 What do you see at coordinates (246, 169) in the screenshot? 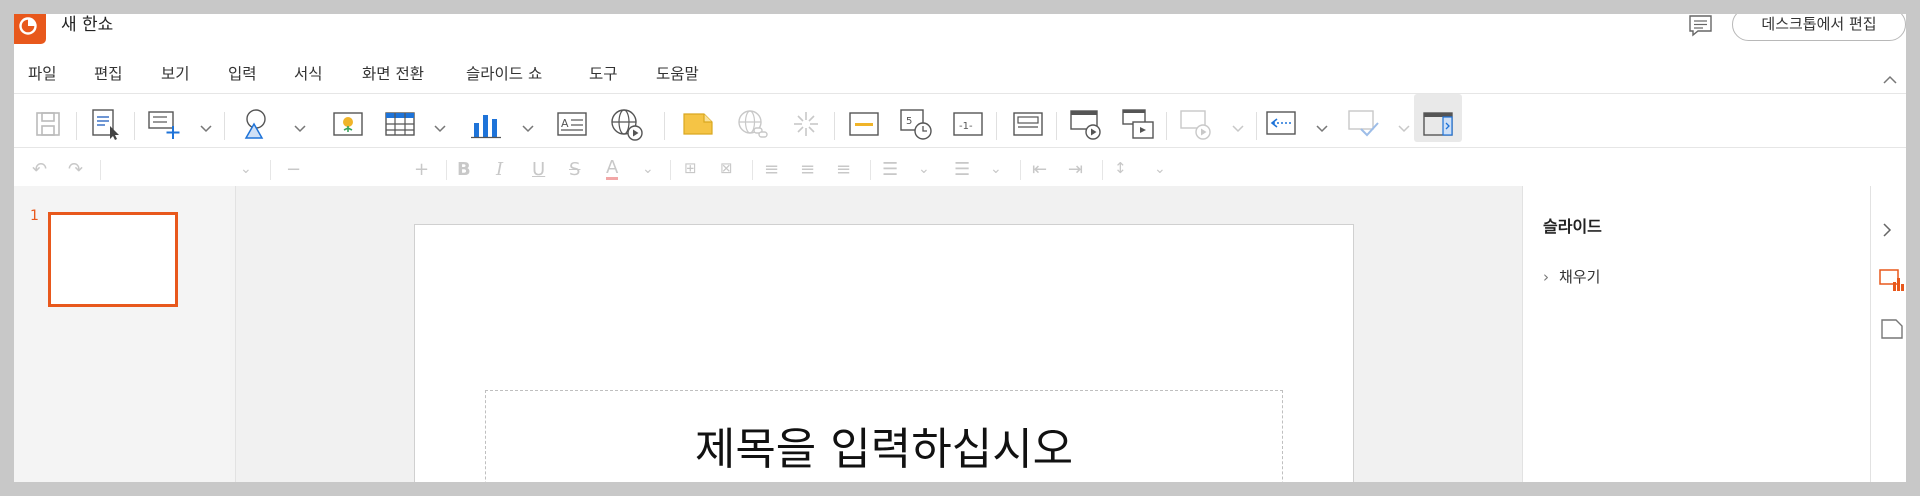
I see `font-dropdown-chevron-icon: ⌄` at bounding box center [246, 169].